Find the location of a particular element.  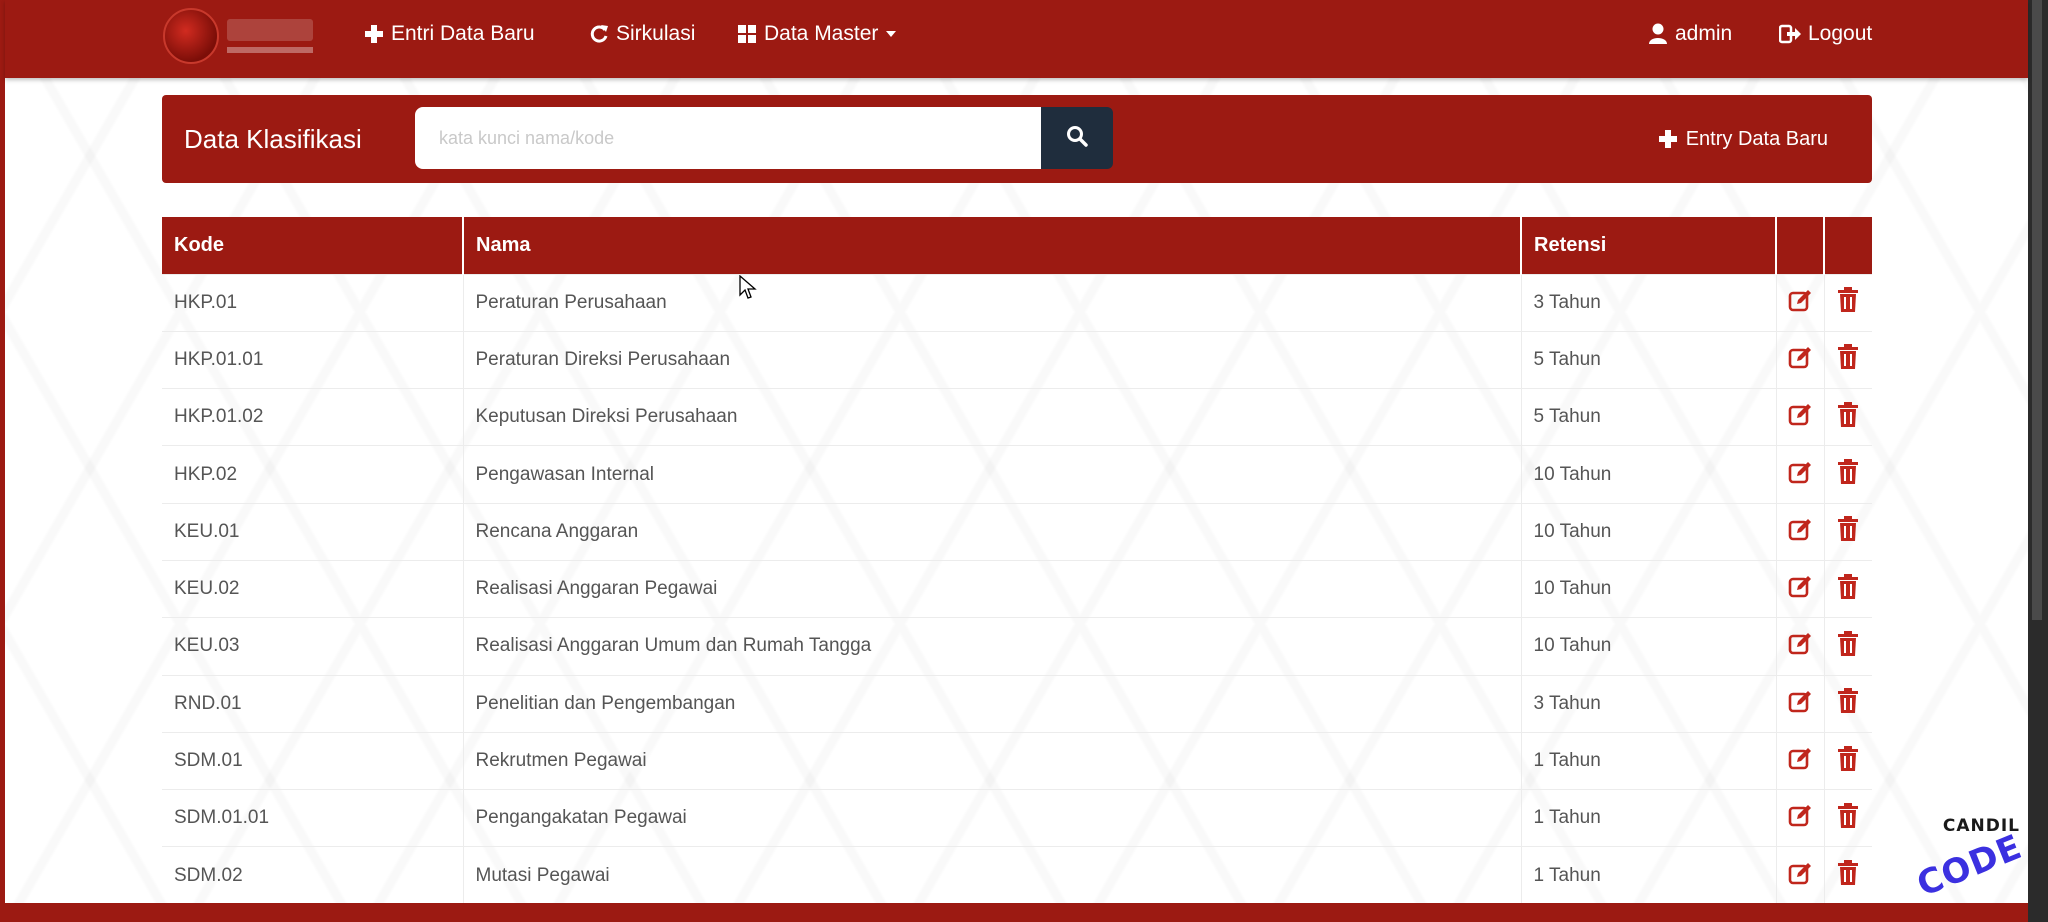

nav-entri-data-baru: Entri Data Baru is located at coordinates (449, 34).